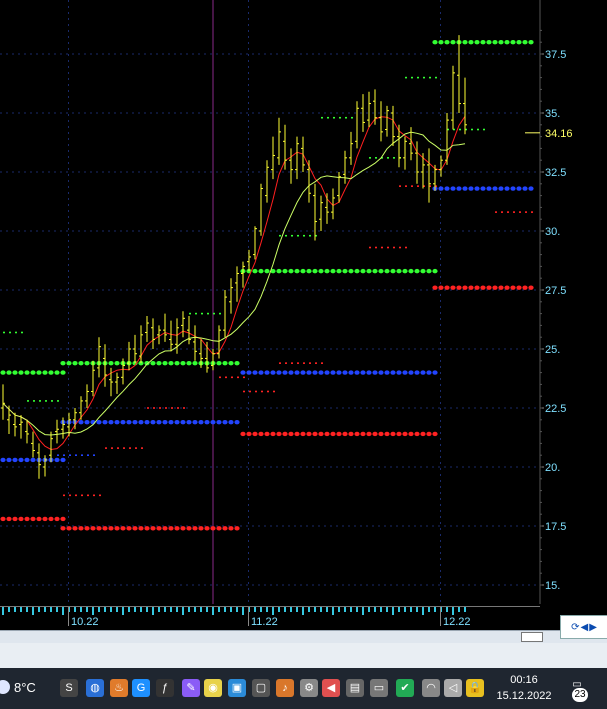 The image size is (607, 709). Describe the element at coordinates (532, 637) in the screenshot. I see `scroll-thumb` at that location.